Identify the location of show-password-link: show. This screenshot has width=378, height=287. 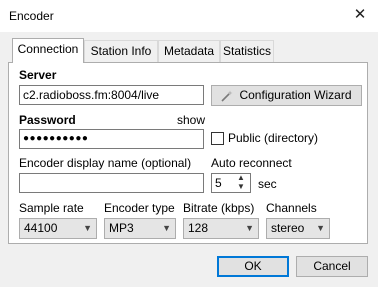
(191, 120).